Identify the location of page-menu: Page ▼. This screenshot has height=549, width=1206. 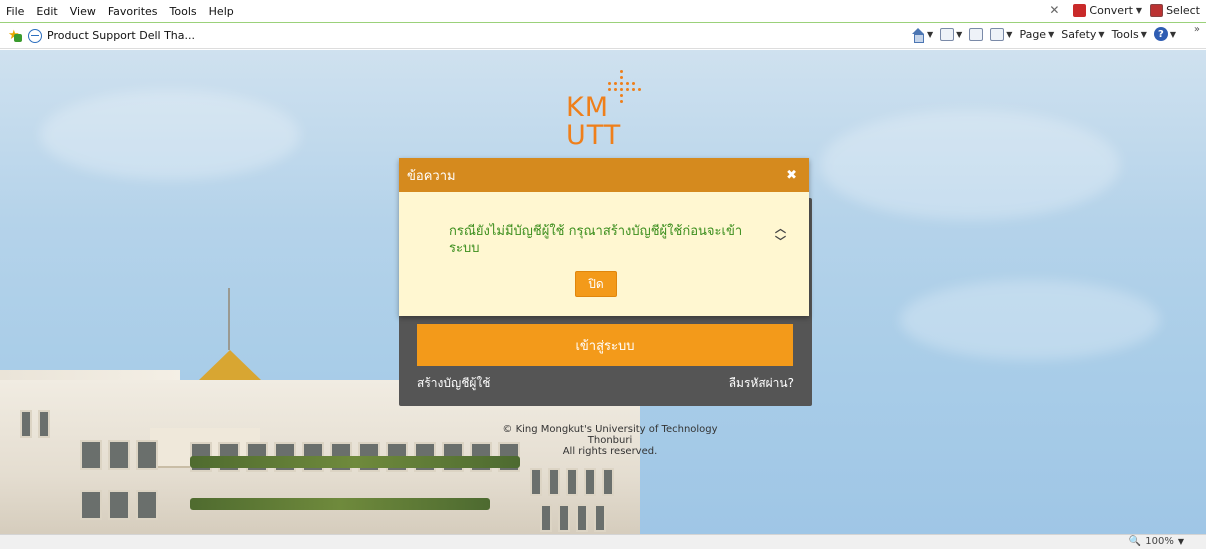
(1036, 34).